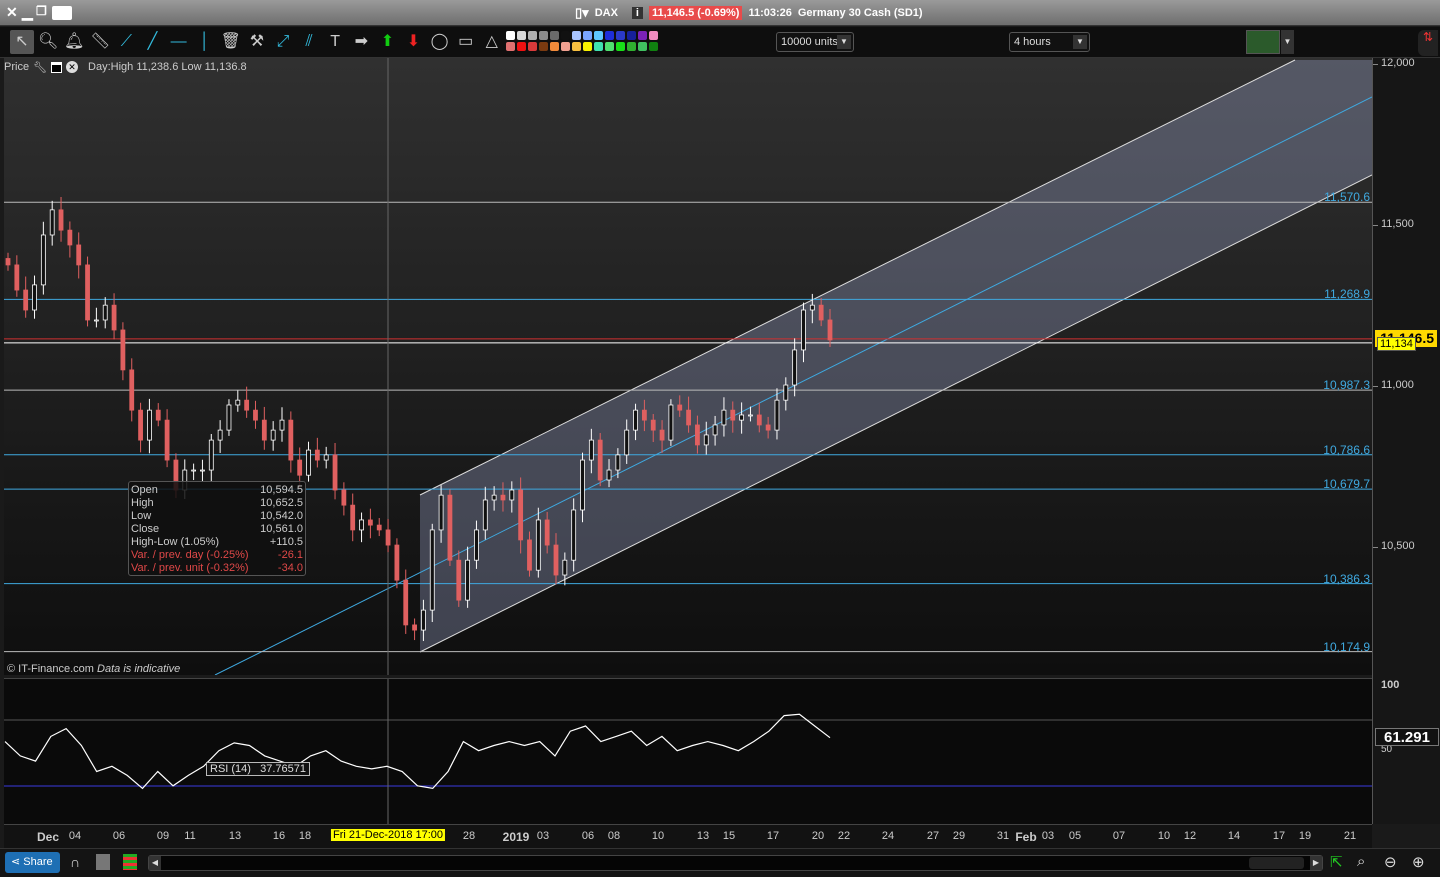  What do you see at coordinates (815, 42) in the screenshot?
I see `units-select: 10000 units ▼` at bounding box center [815, 42].